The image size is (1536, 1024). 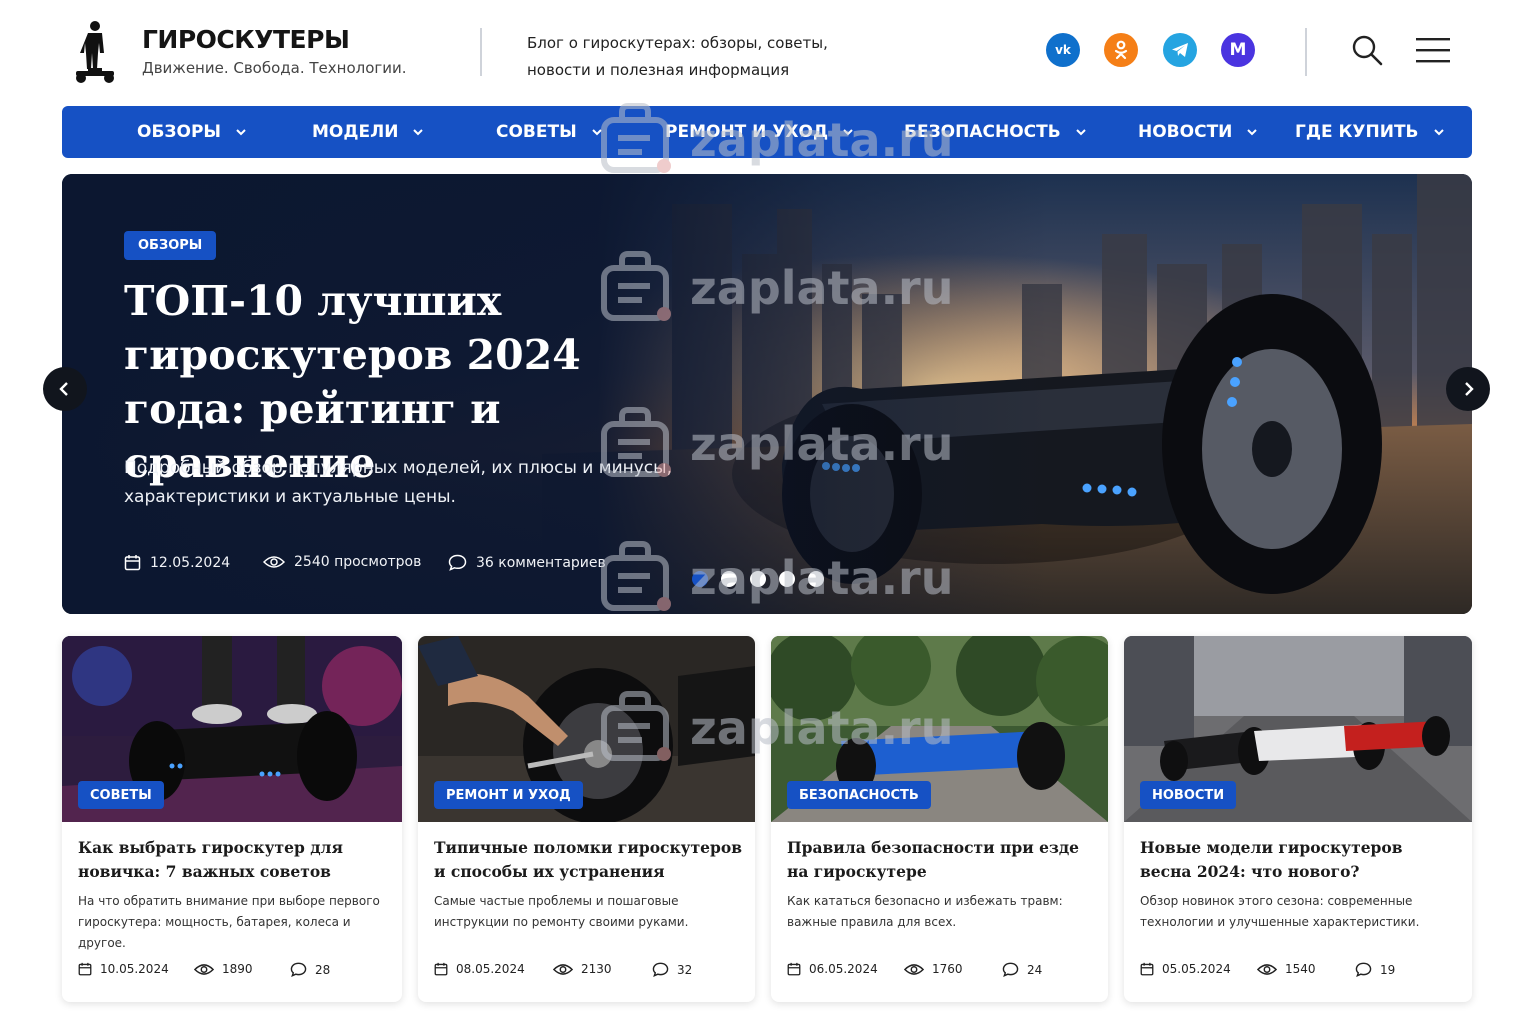 What do you see at coordinates (832, 969) in the screenshot?
I see `card-date: 06.05.2024` at bounding box center [832, 969].